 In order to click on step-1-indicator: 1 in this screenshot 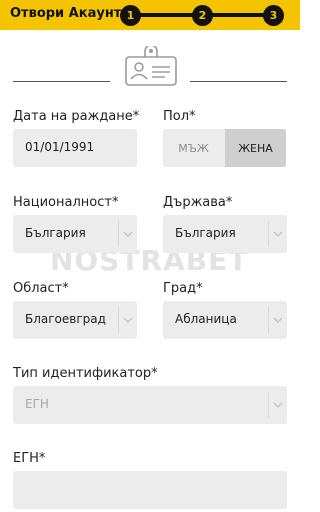, I will do `click(130, 15)`.